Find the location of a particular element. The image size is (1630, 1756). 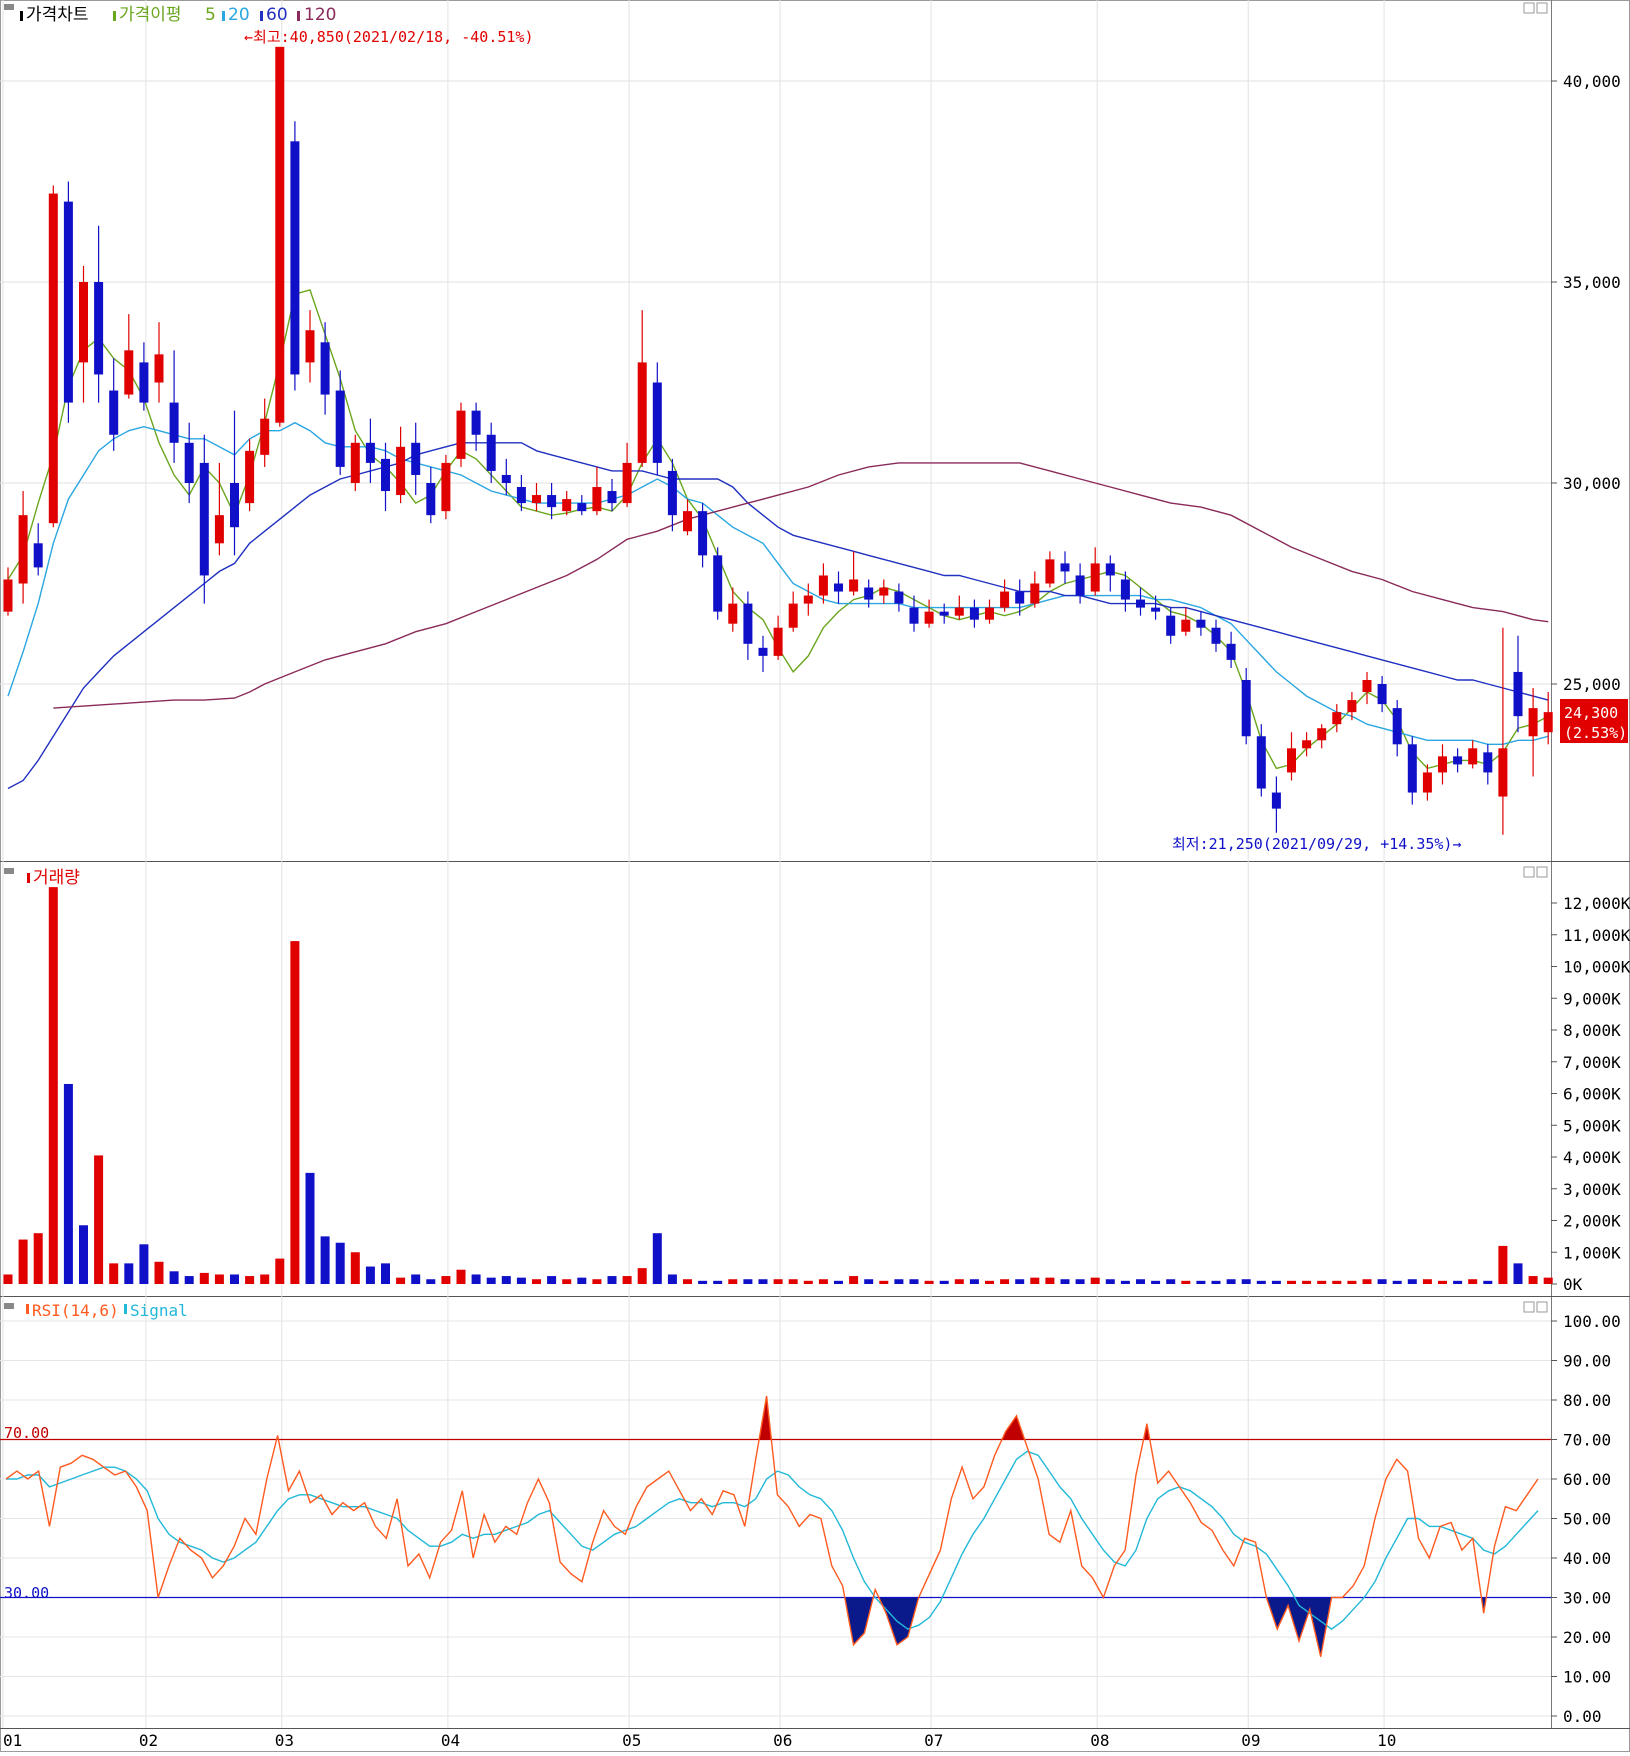

price-tick-label: 25,000 is located at coordinates (1592, 684).